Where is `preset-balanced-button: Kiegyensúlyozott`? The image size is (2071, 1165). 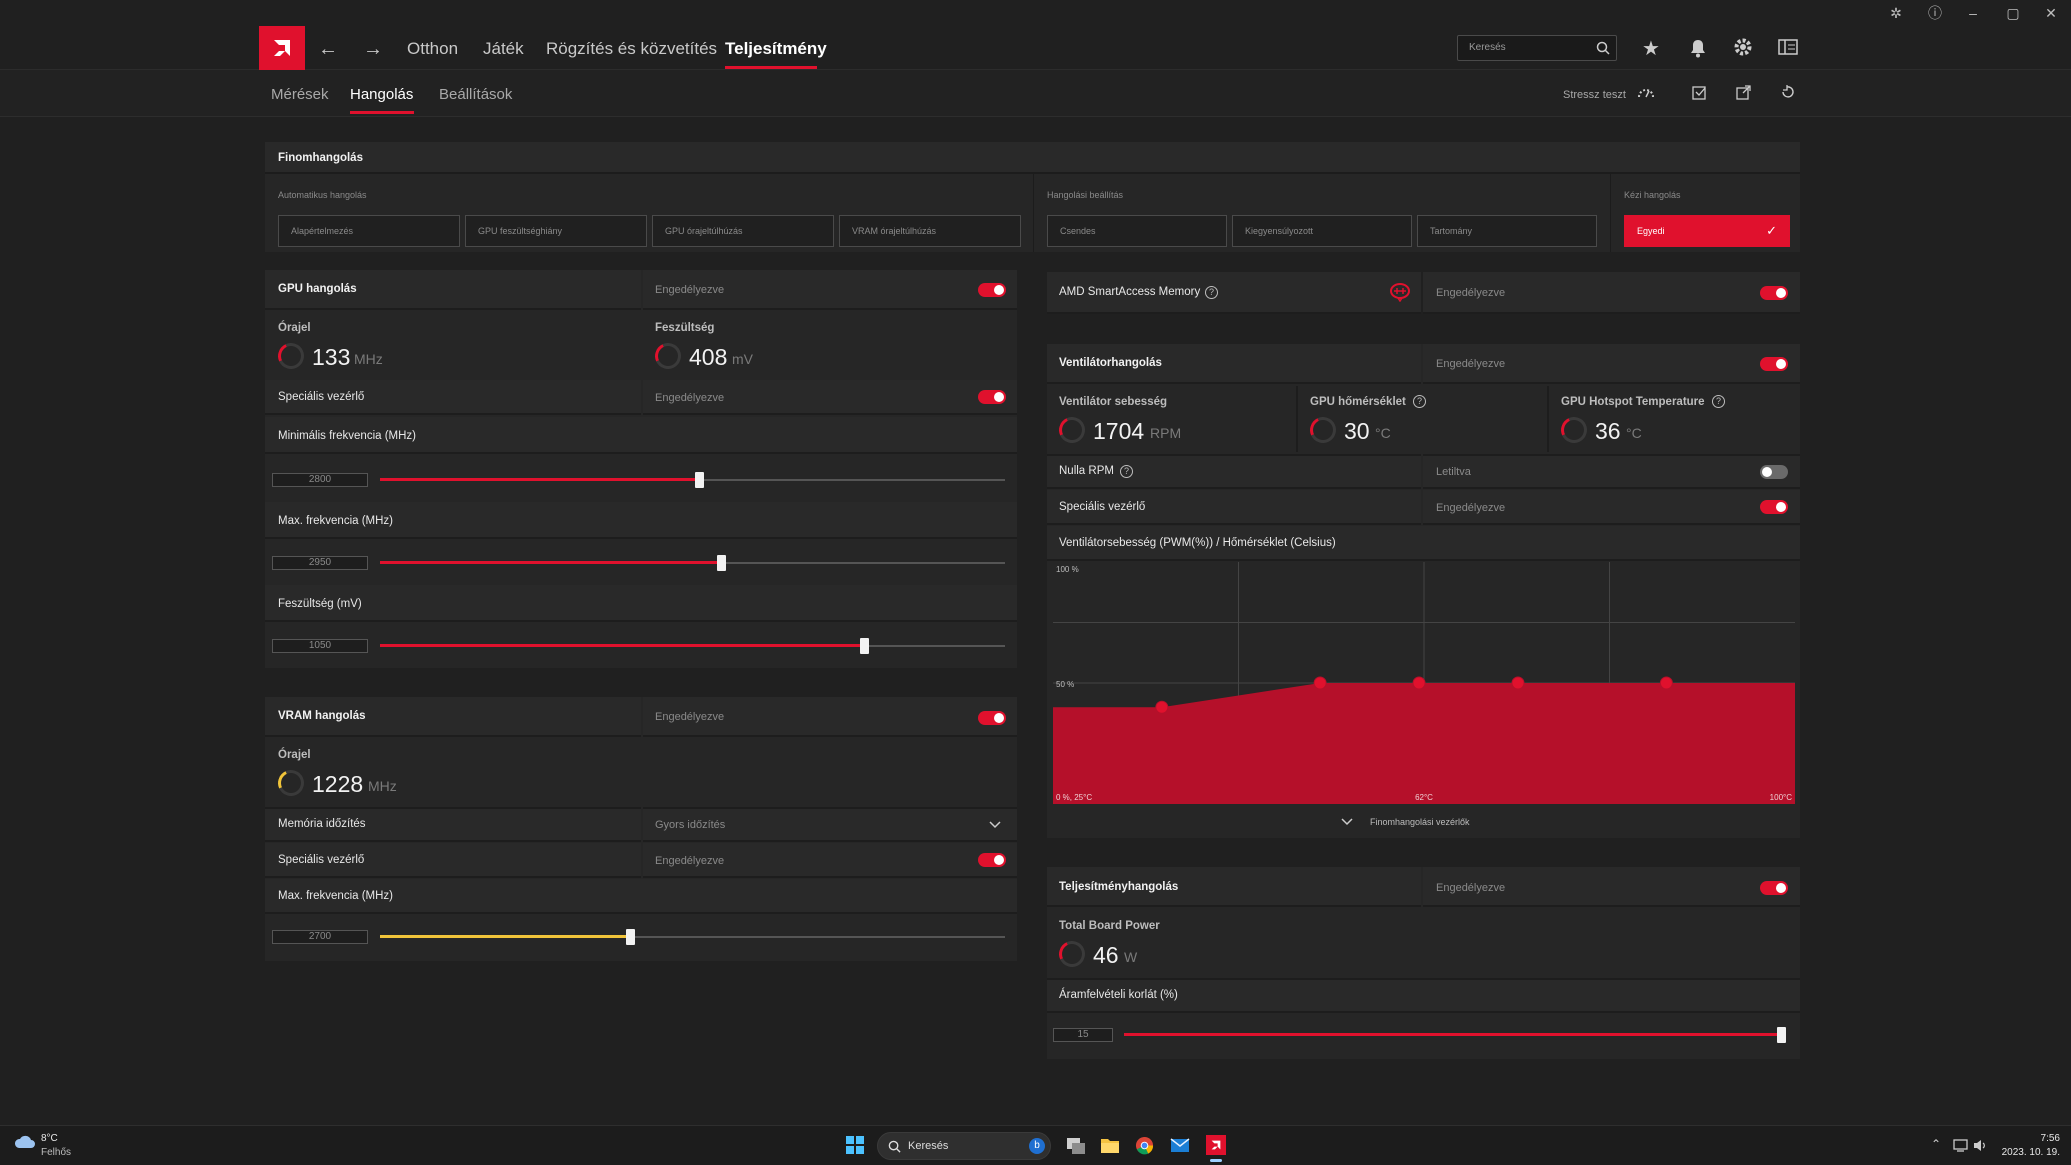
preset-balanced-button: Kiegyensúlyozott is located at coordinates (1322, 231).